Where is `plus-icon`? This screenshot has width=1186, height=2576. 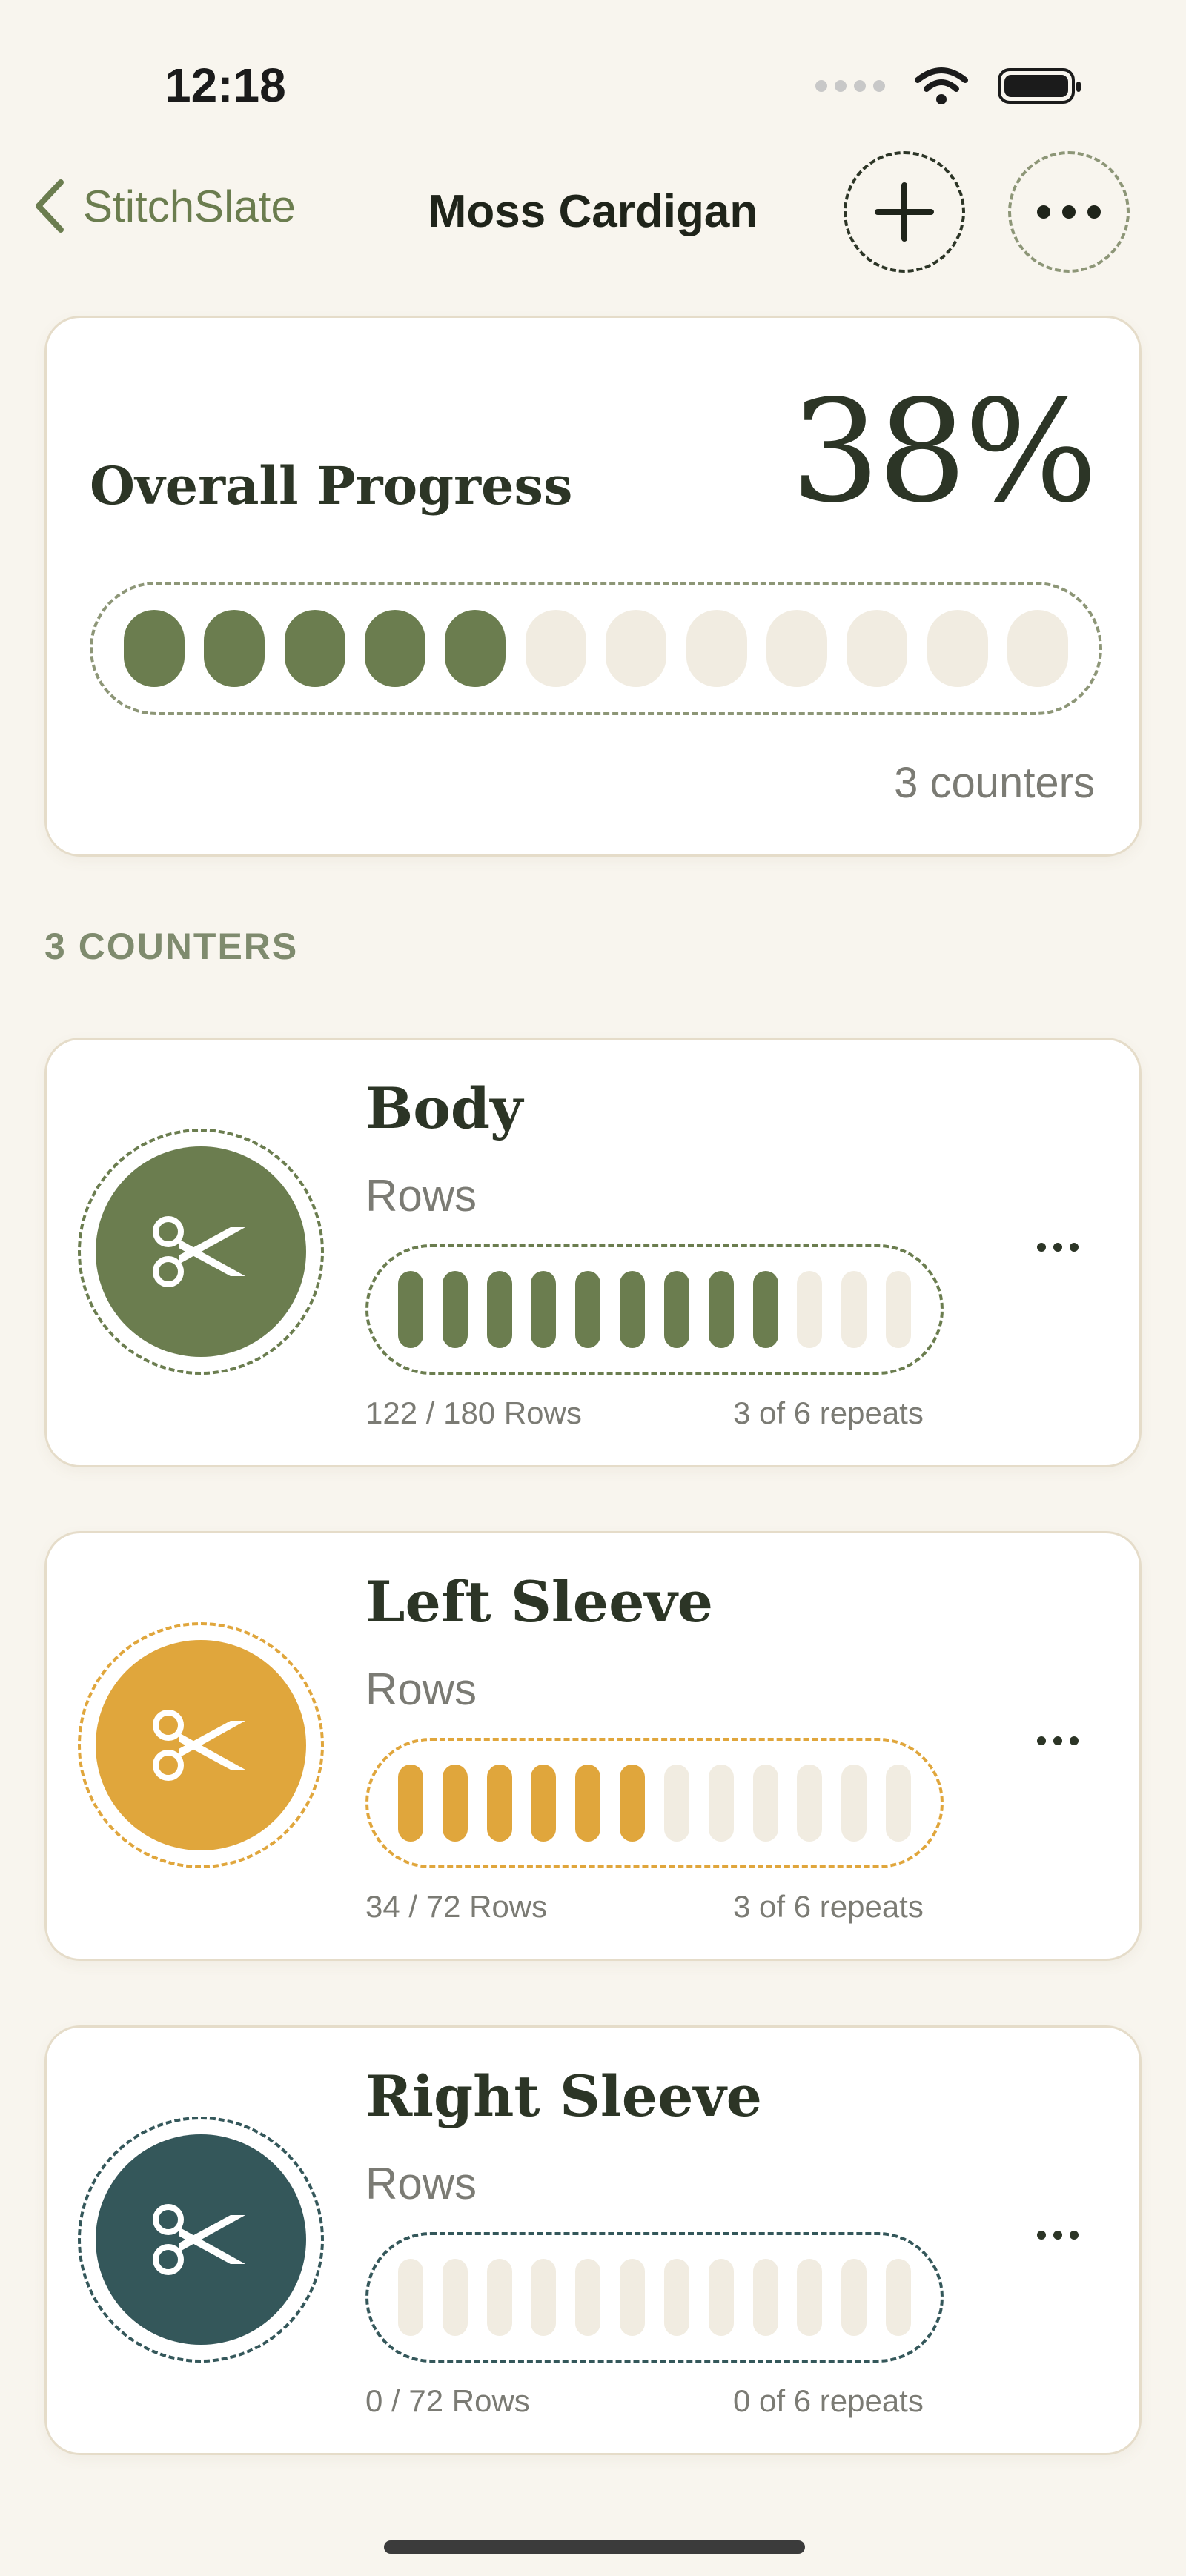 plus-icon is located at coordinates (905, 212).